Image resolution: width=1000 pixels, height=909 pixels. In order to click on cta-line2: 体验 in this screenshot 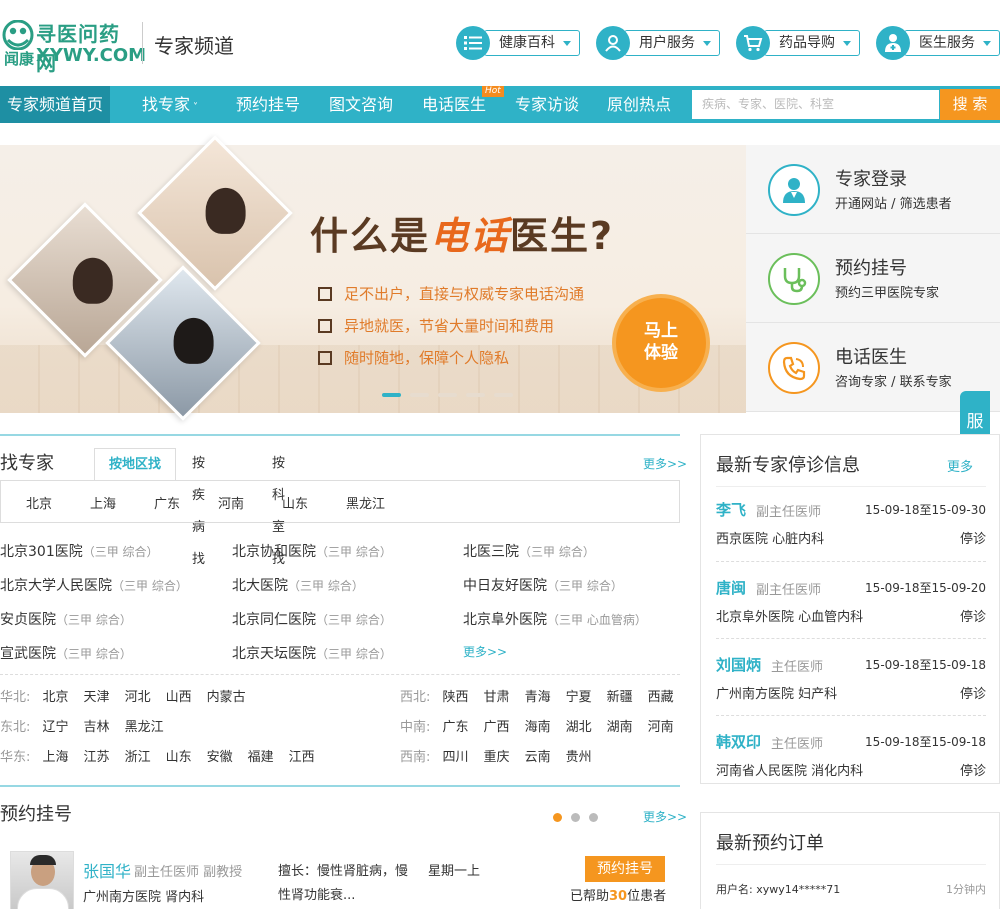, I will do `click(661, 353)`.